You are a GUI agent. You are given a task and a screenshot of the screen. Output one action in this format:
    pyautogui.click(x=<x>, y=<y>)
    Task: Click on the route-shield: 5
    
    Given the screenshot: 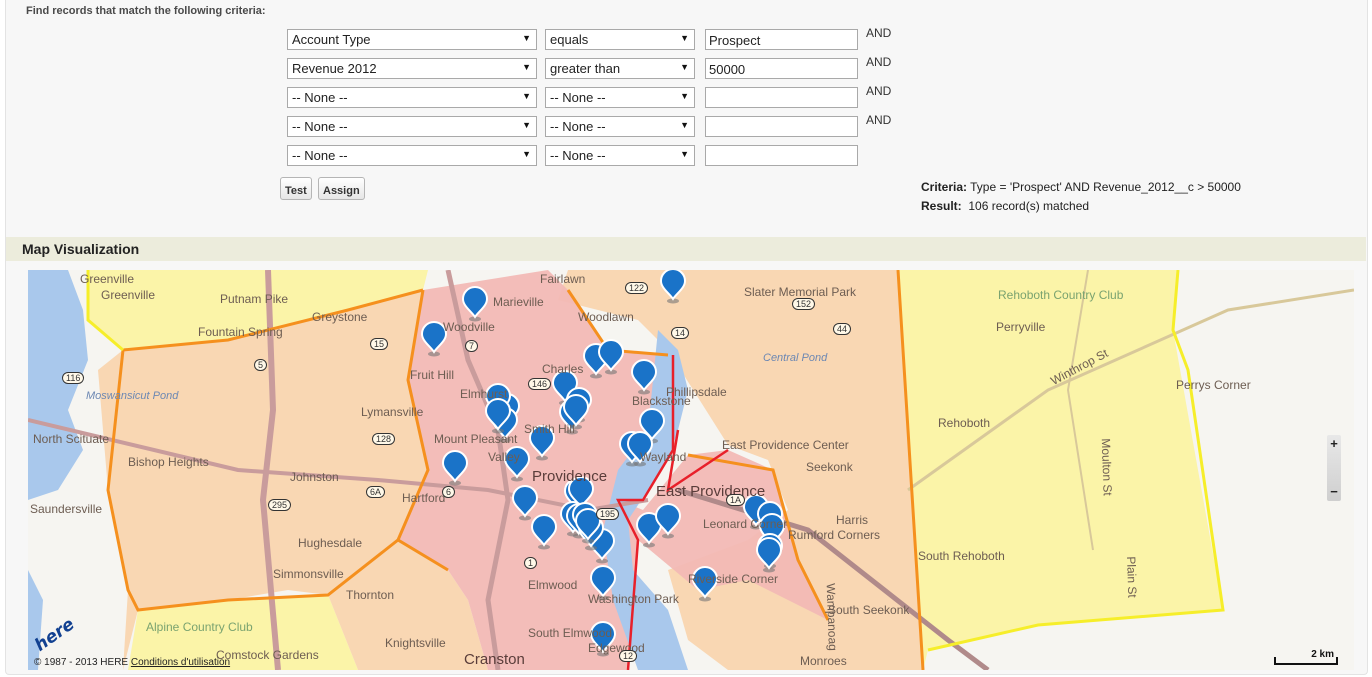 What is the action you would take?
    pyautogui.click(x=261, y=365)
    